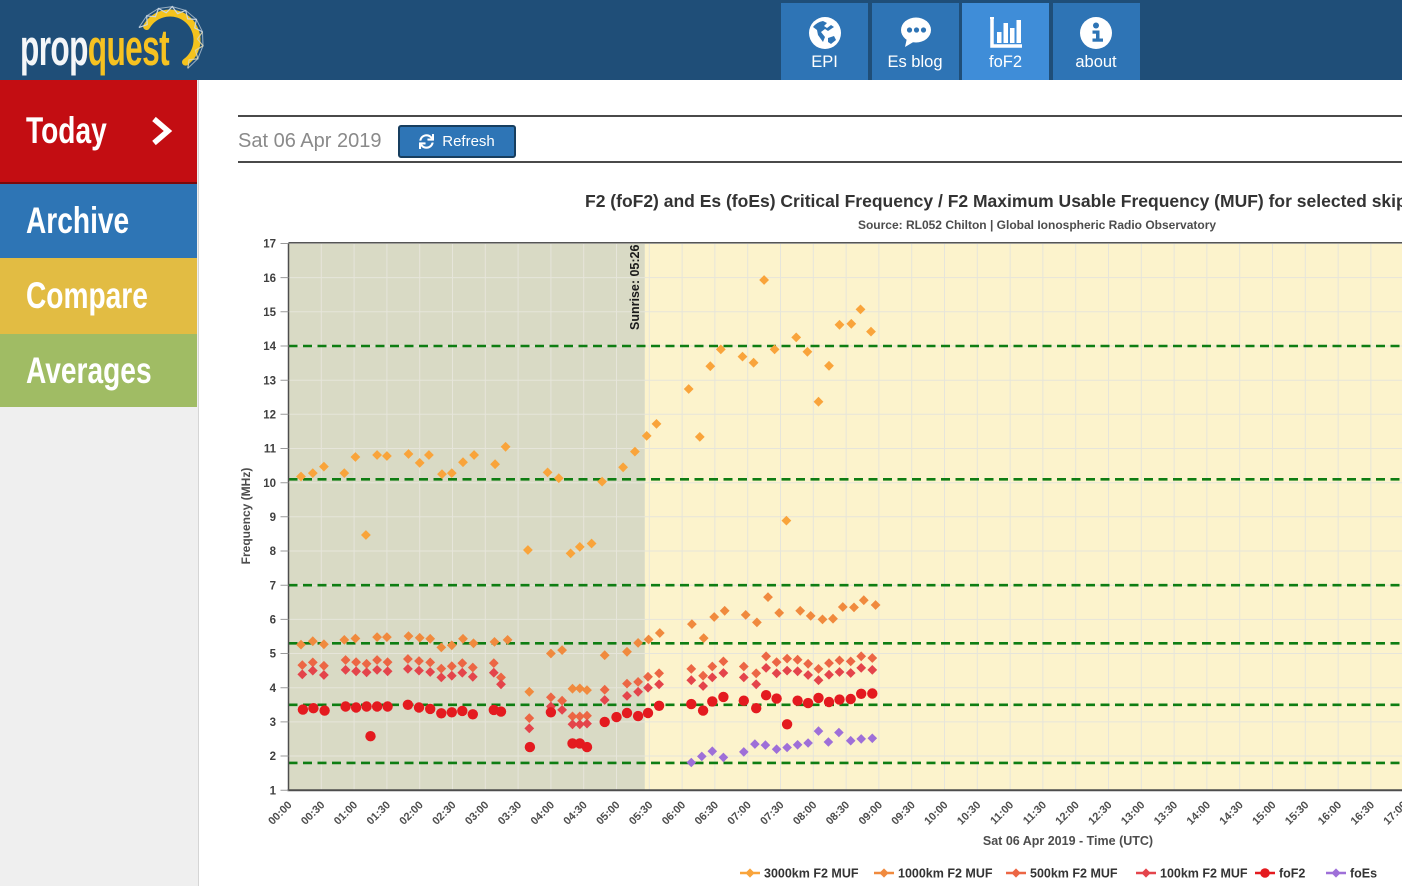  I want to click on svg-text: 03:30, so click(510, 813).